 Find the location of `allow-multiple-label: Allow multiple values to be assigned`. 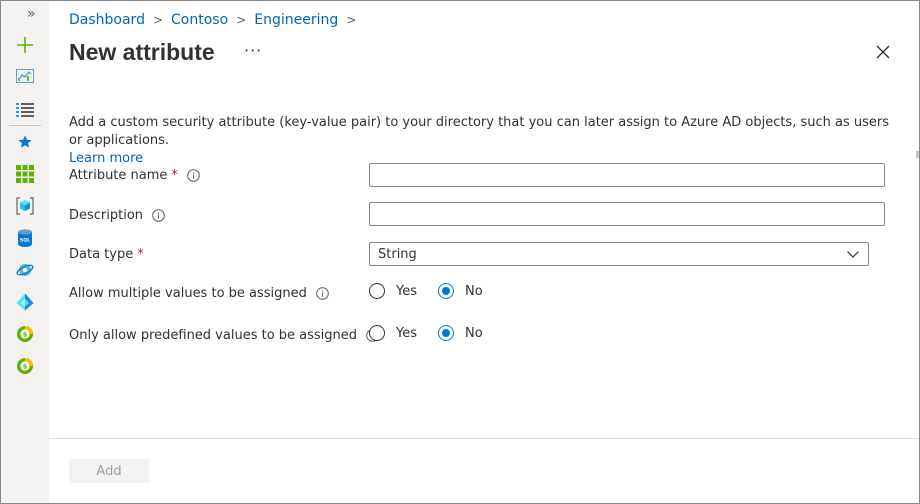

allow-multiple-label: Allow multiple values to be assigned is located at coordinates (188, 293).